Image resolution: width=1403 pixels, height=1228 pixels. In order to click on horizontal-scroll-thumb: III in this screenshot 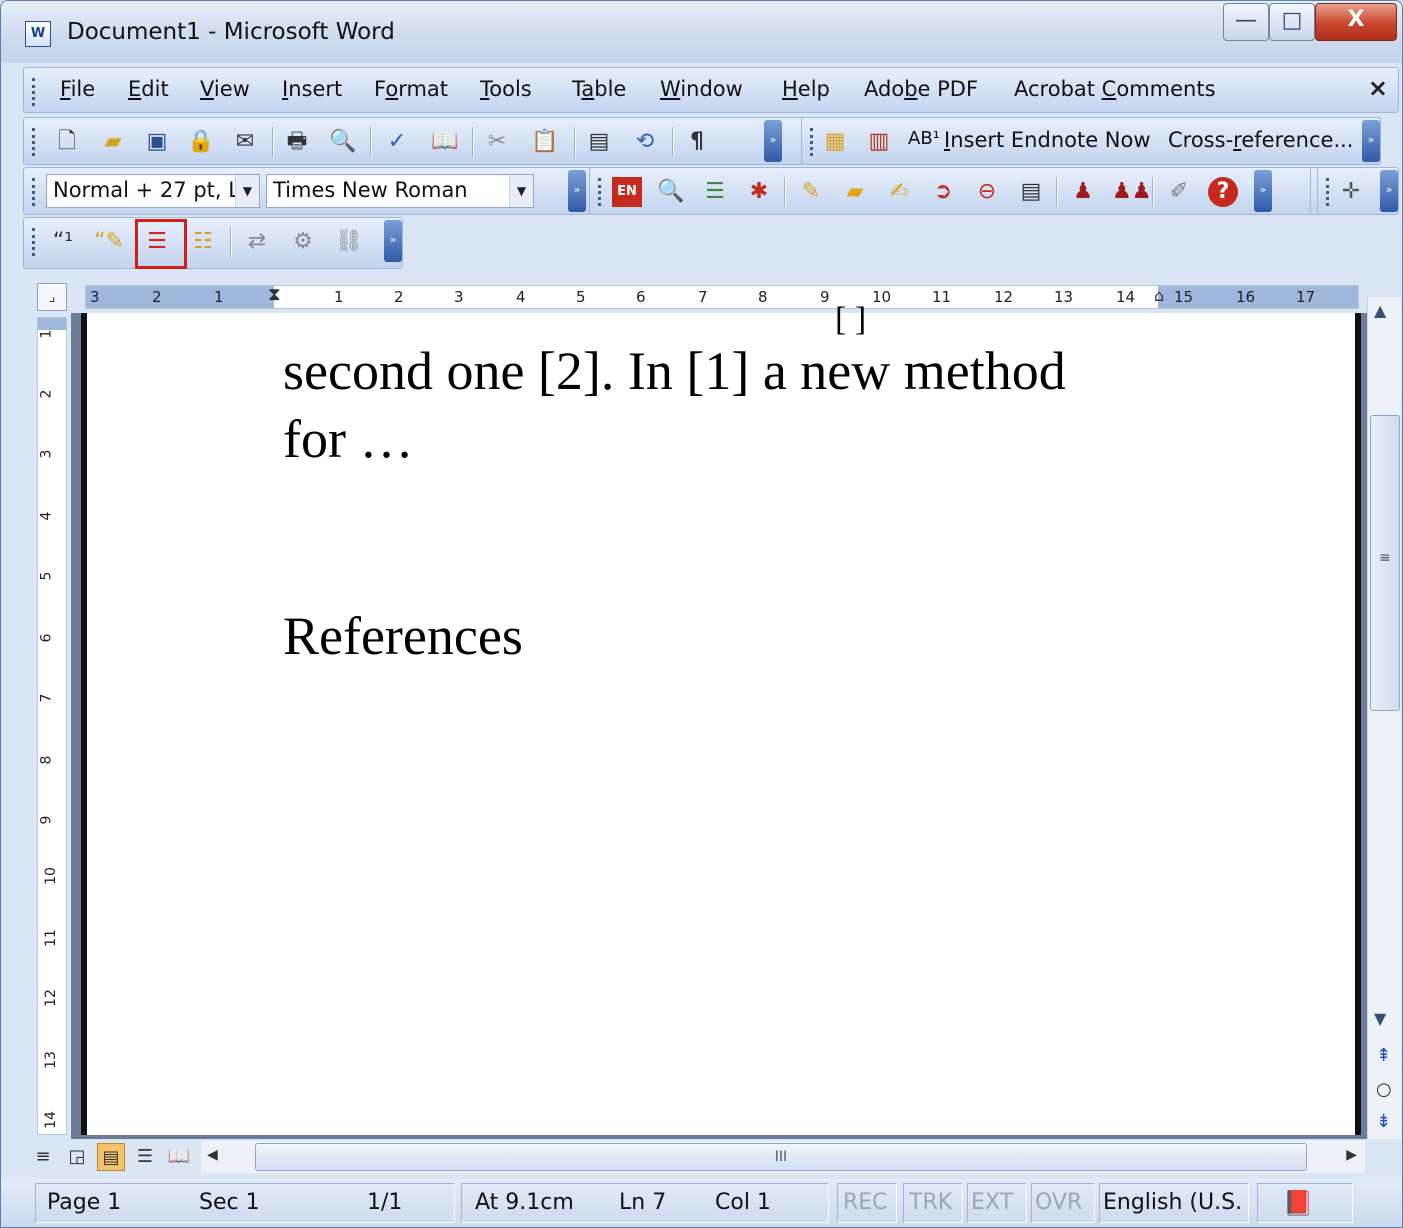, I will do `click(781, 1157)`.